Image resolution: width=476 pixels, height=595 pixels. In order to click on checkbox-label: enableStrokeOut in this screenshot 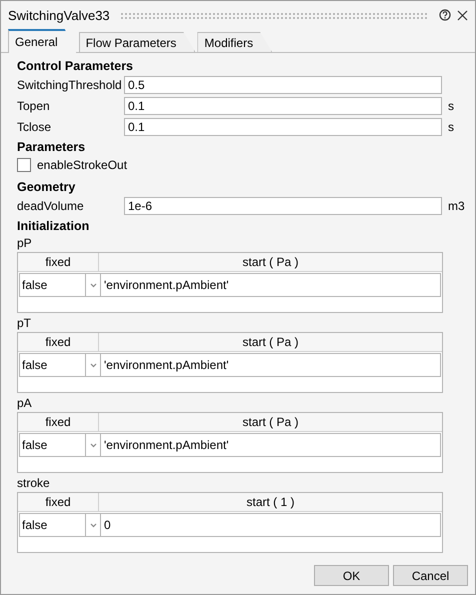, I will do `click(82, 165)`.